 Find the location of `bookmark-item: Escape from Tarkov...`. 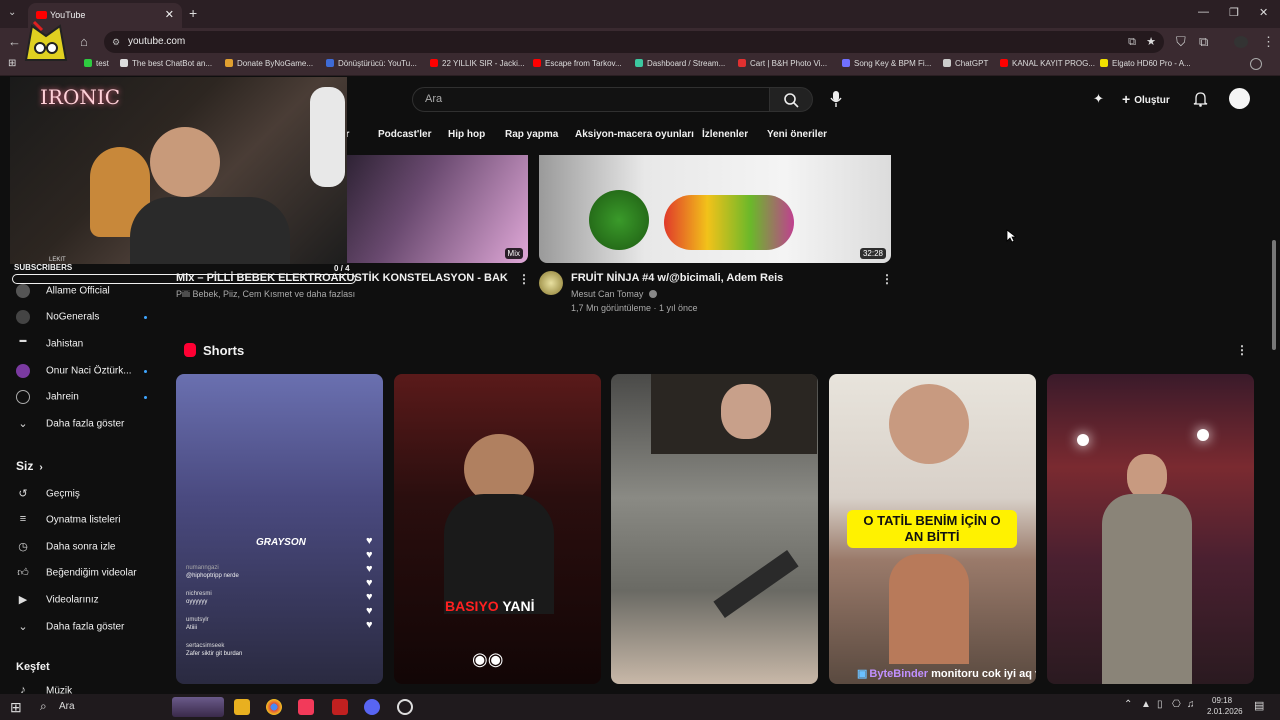

bookmark-item: Escape from Tarkov... is located at coordinates (577, 63).